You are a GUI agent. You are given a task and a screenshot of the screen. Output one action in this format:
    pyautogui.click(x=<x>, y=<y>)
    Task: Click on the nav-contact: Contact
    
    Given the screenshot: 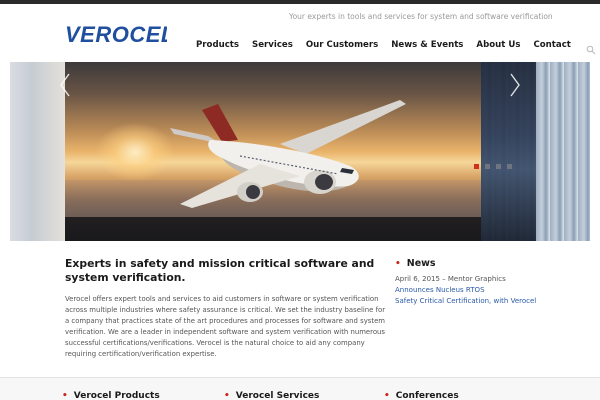 What is the action you would take?
    pyautogui.click(x=551, y=45)
    